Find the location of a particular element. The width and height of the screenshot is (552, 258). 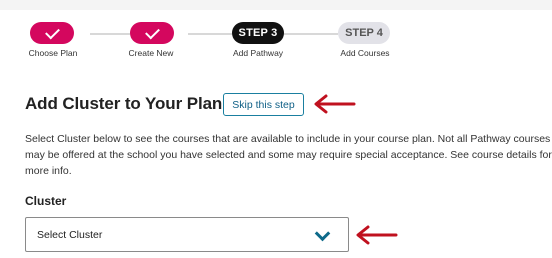

step-1-label: Choose Plan is located at coordinates (53, 53).